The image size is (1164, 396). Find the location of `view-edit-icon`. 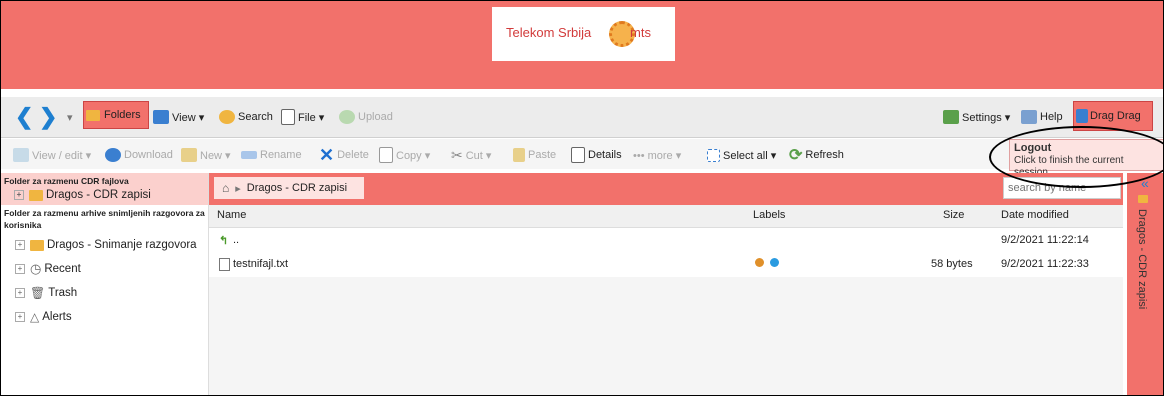

view-edit-icon is located at coordinates (21, 155).